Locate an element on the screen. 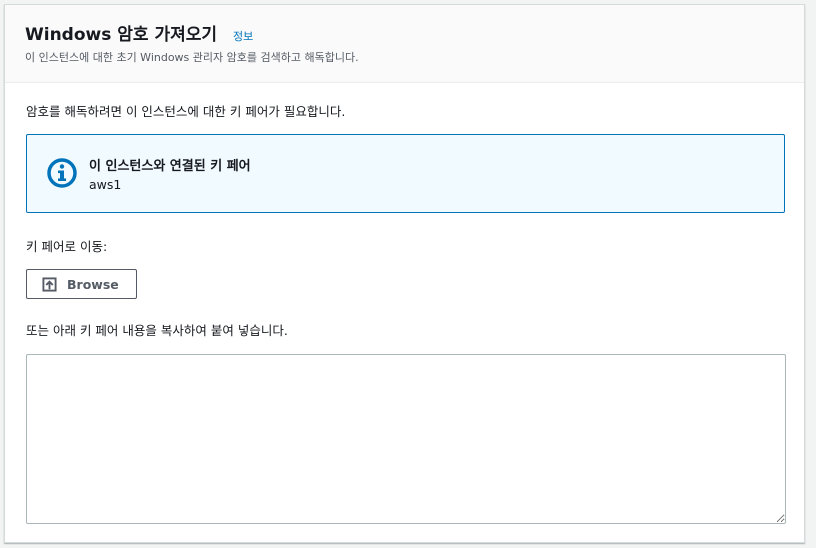 The width and height of the screenshot is (816, 548). upload-icon is located at coordinates (49, 284).